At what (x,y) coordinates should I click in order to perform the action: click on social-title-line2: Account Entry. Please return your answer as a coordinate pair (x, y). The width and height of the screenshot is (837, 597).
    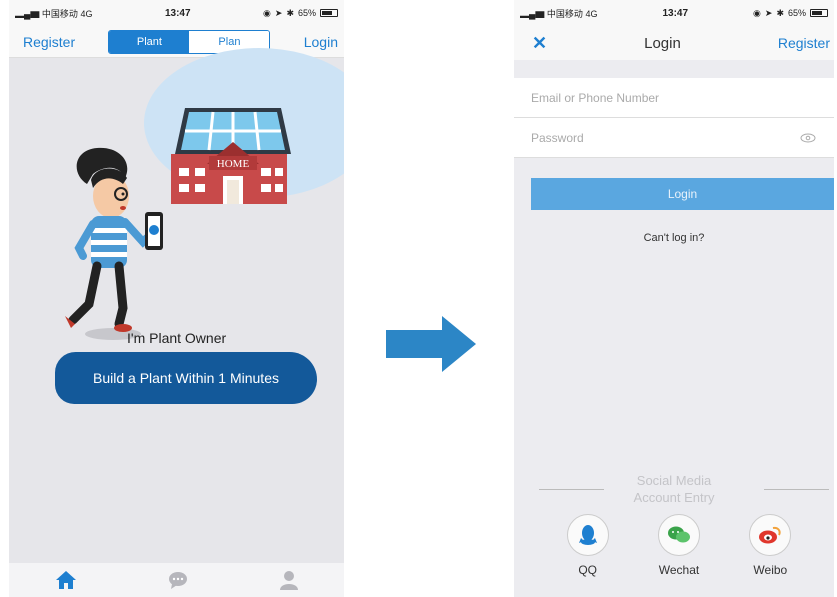
    Looking at the image, I should click on (674, 497).